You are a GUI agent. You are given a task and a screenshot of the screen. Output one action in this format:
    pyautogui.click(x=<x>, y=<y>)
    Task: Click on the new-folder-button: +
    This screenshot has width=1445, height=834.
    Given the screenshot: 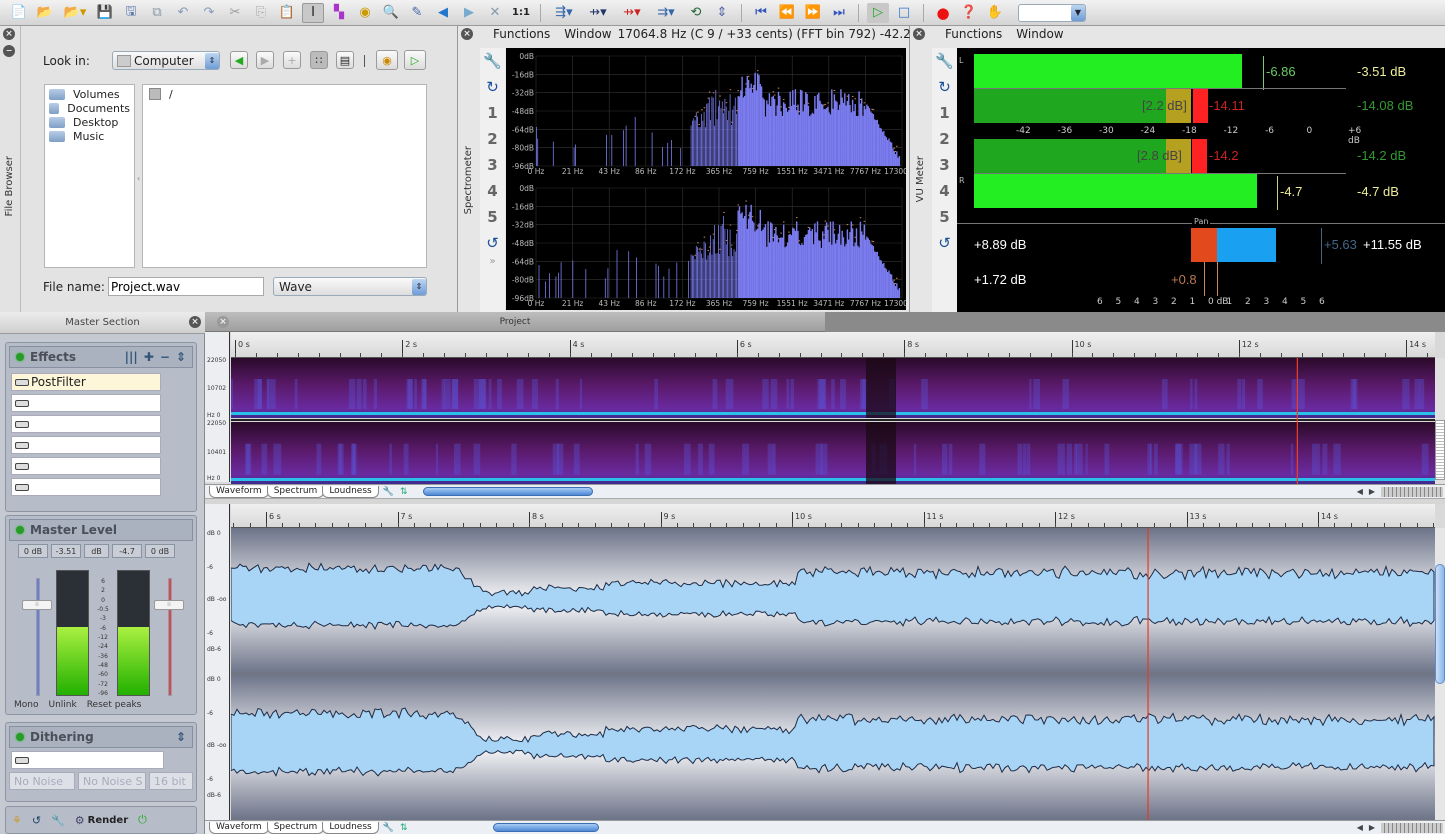 What is the action you would take?
    pyautogui.click(x=292, y=60)
    